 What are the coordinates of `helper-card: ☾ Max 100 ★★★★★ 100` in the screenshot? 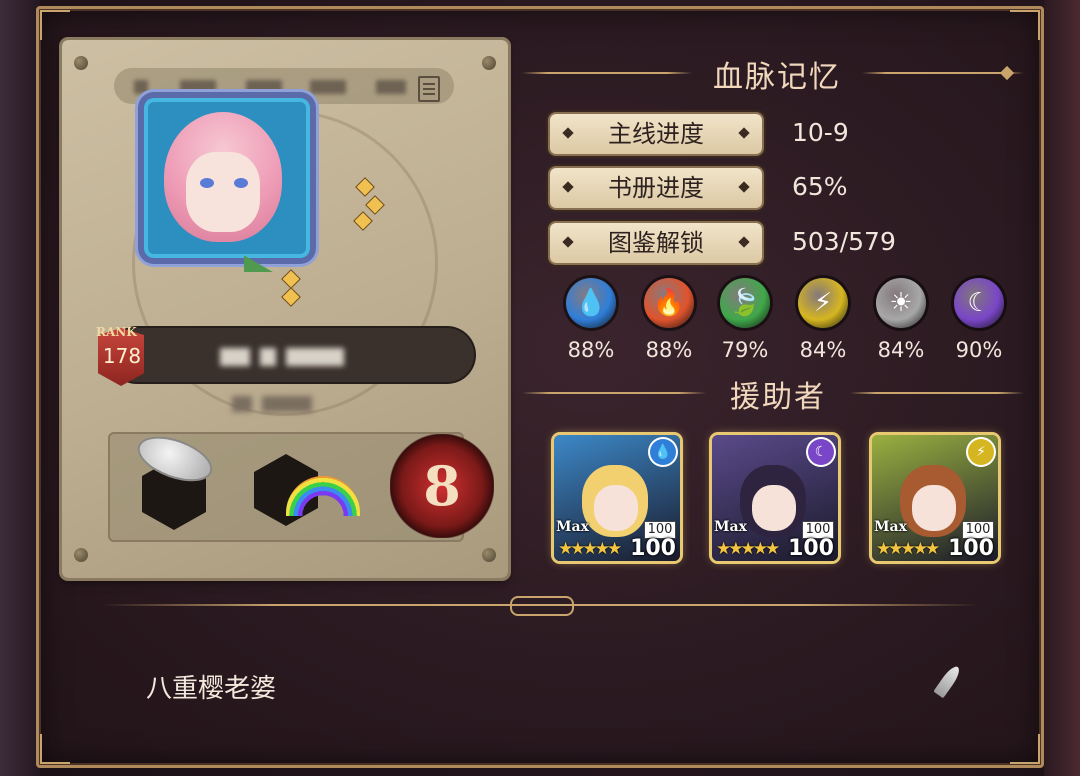 It's located at (775, 498).